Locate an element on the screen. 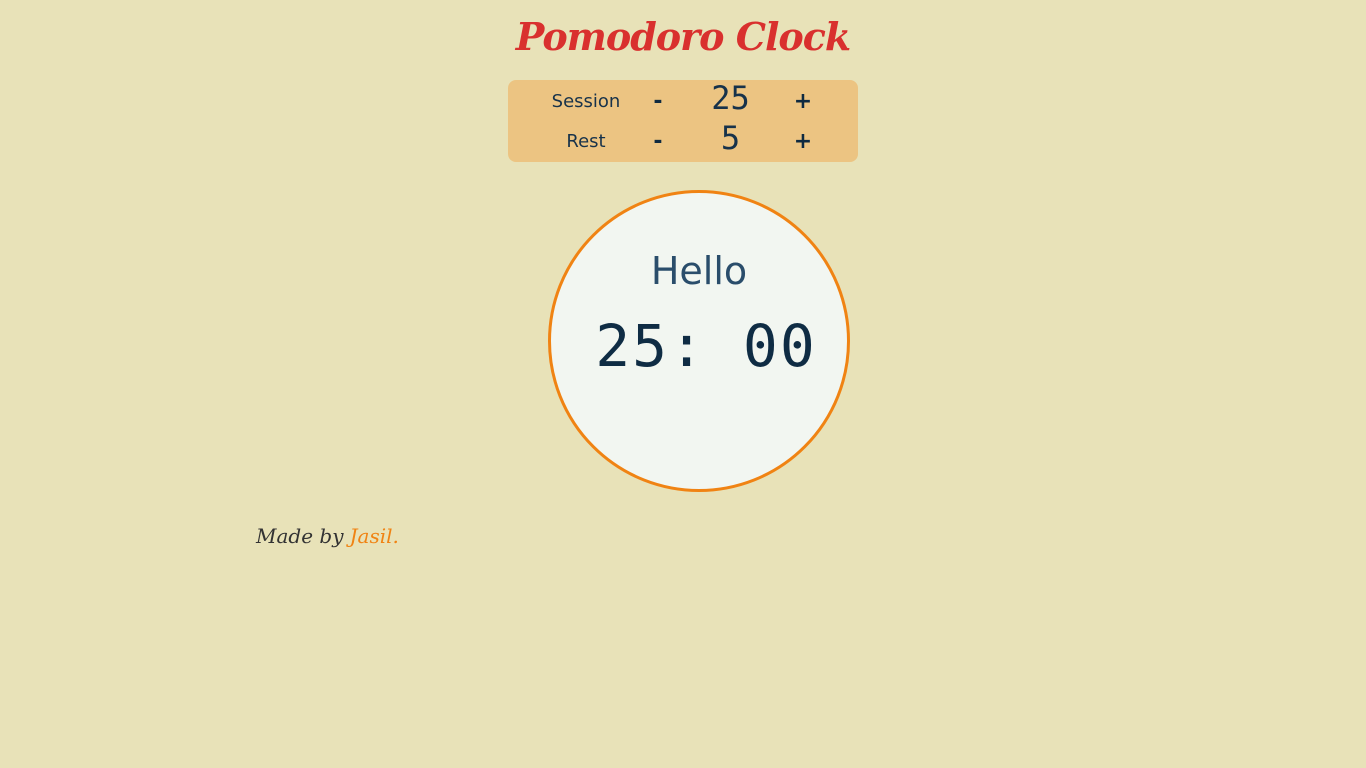 This screenshot has height=768, width=1366. rest-decrement-button: - is located at coordinates (658, 142).